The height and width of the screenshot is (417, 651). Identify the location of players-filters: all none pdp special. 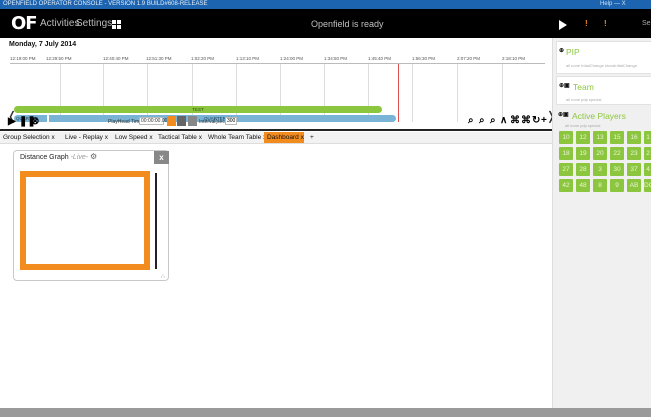
(582, 125).